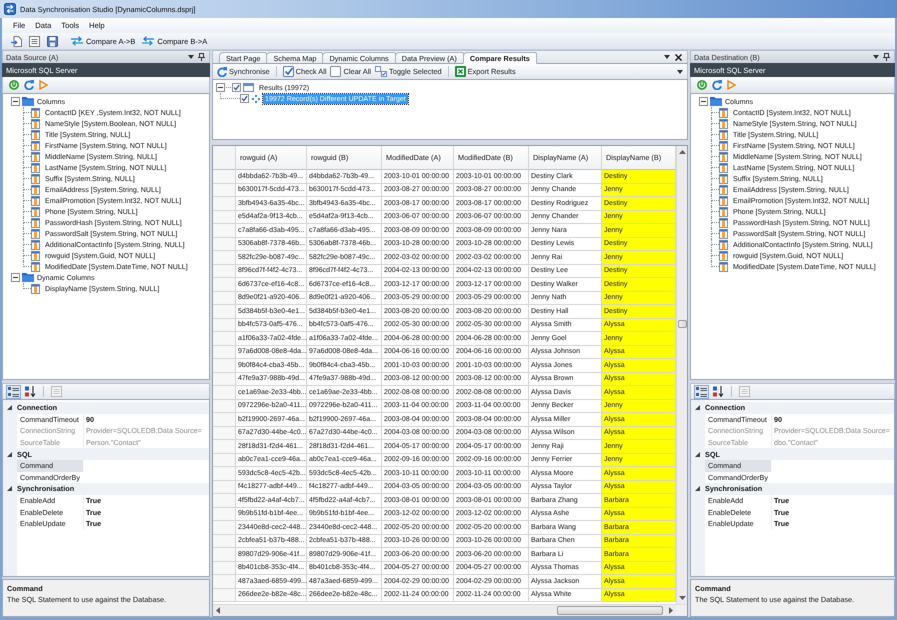 The image size is (897, 620). Describe the element at coordinates (444, 610) in the screenshot. I see `horizontal-scrollbar` at that location.